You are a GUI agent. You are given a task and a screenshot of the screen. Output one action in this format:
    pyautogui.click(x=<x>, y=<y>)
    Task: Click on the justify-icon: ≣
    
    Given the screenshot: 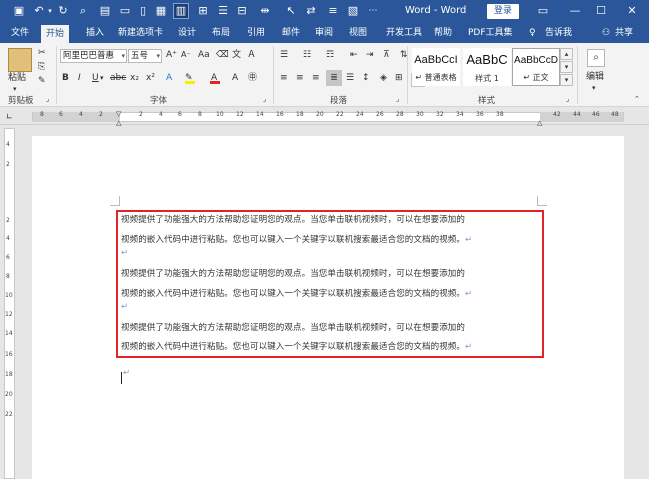 What is the action you would take?
    pyautogui.click(x=334, y=78)
    